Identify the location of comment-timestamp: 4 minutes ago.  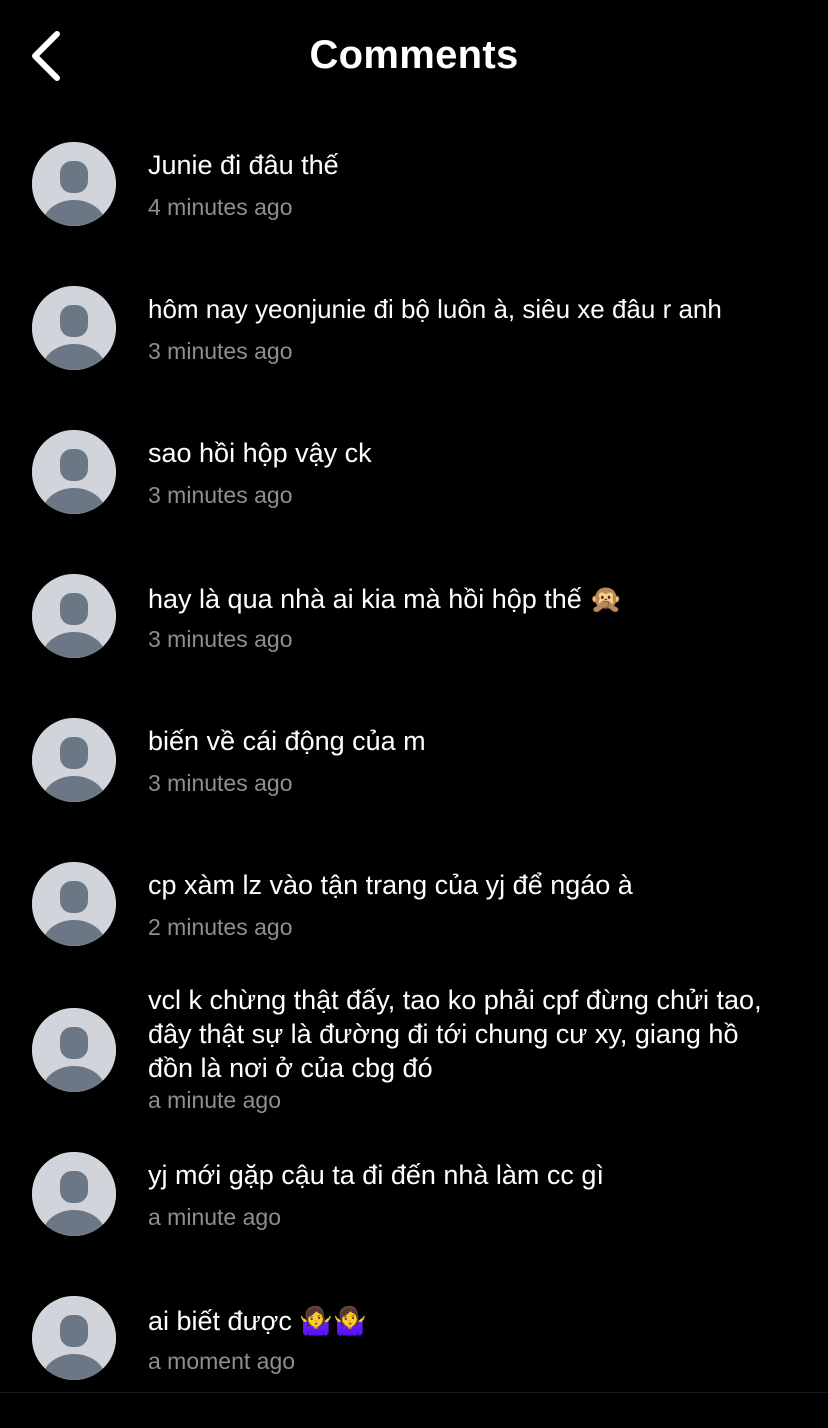
(220, 207).